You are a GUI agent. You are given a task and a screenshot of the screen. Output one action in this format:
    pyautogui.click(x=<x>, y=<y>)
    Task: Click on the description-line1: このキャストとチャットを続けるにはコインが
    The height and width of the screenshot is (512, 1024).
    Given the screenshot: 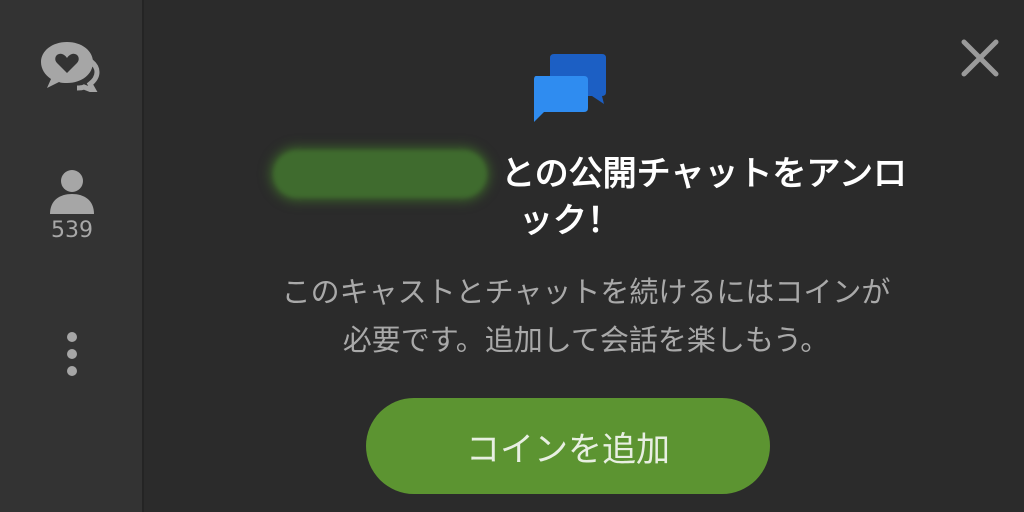 What is the action you would take?
    pyautogui.click(x=586, y=292)
    